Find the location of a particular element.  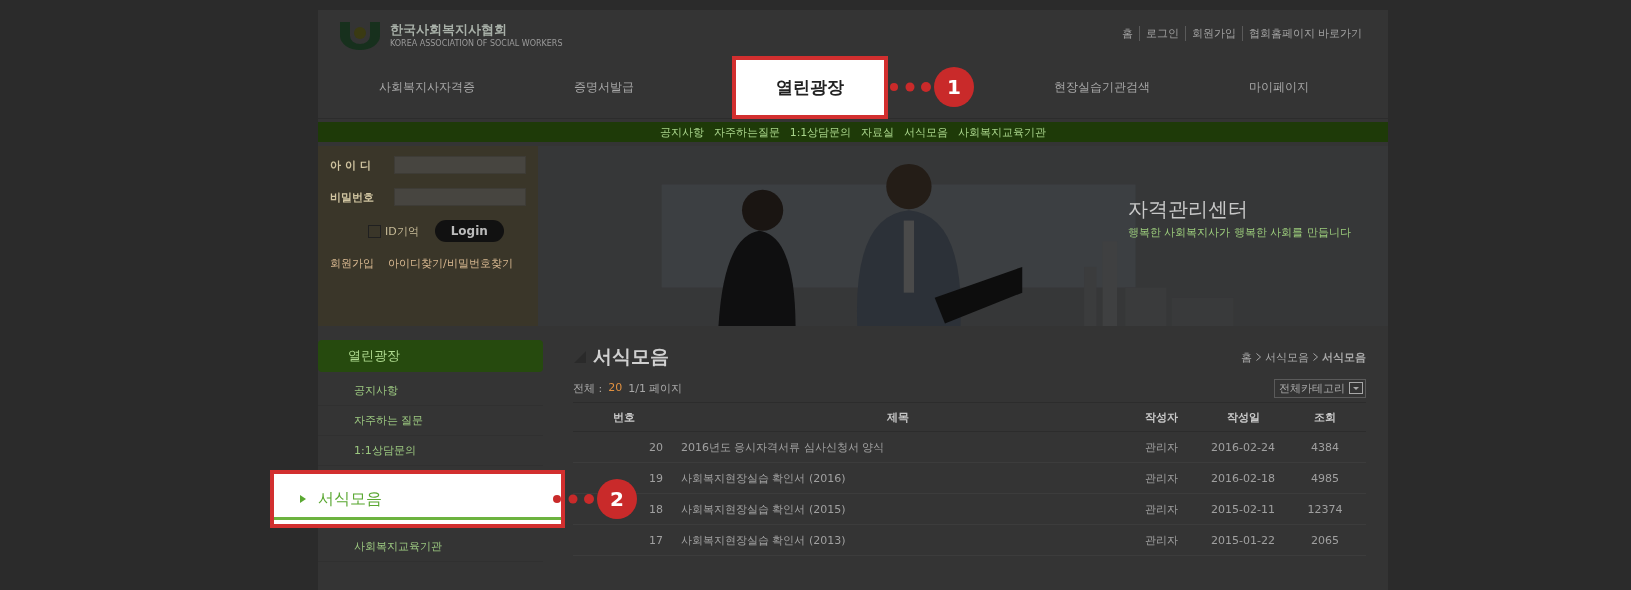

page-info: 1/1 페이지 is located at coordinates (655, 388).